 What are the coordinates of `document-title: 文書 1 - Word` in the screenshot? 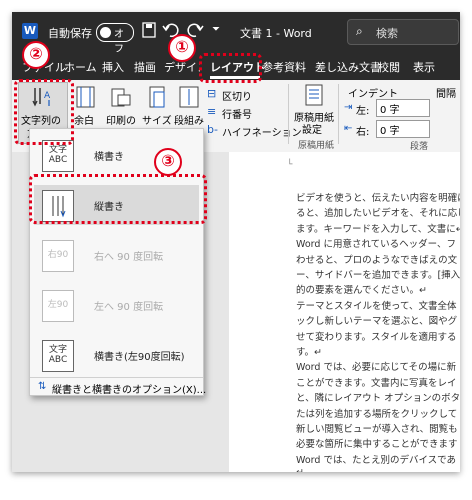 It's located at (276, 33).